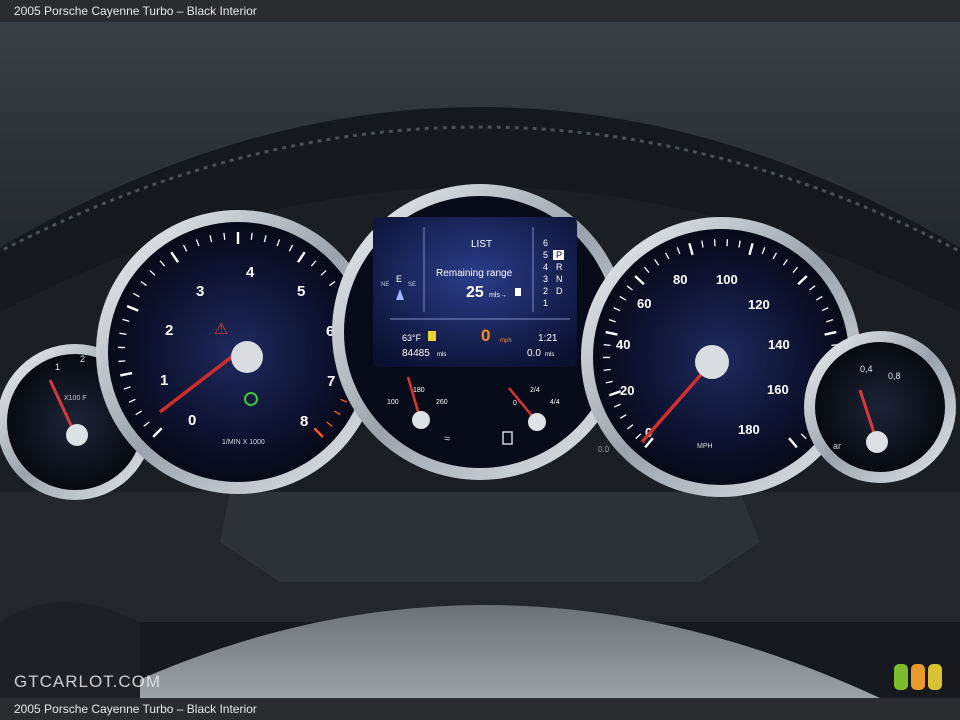  I want to click on compass-se: SE, so click(412, 285).